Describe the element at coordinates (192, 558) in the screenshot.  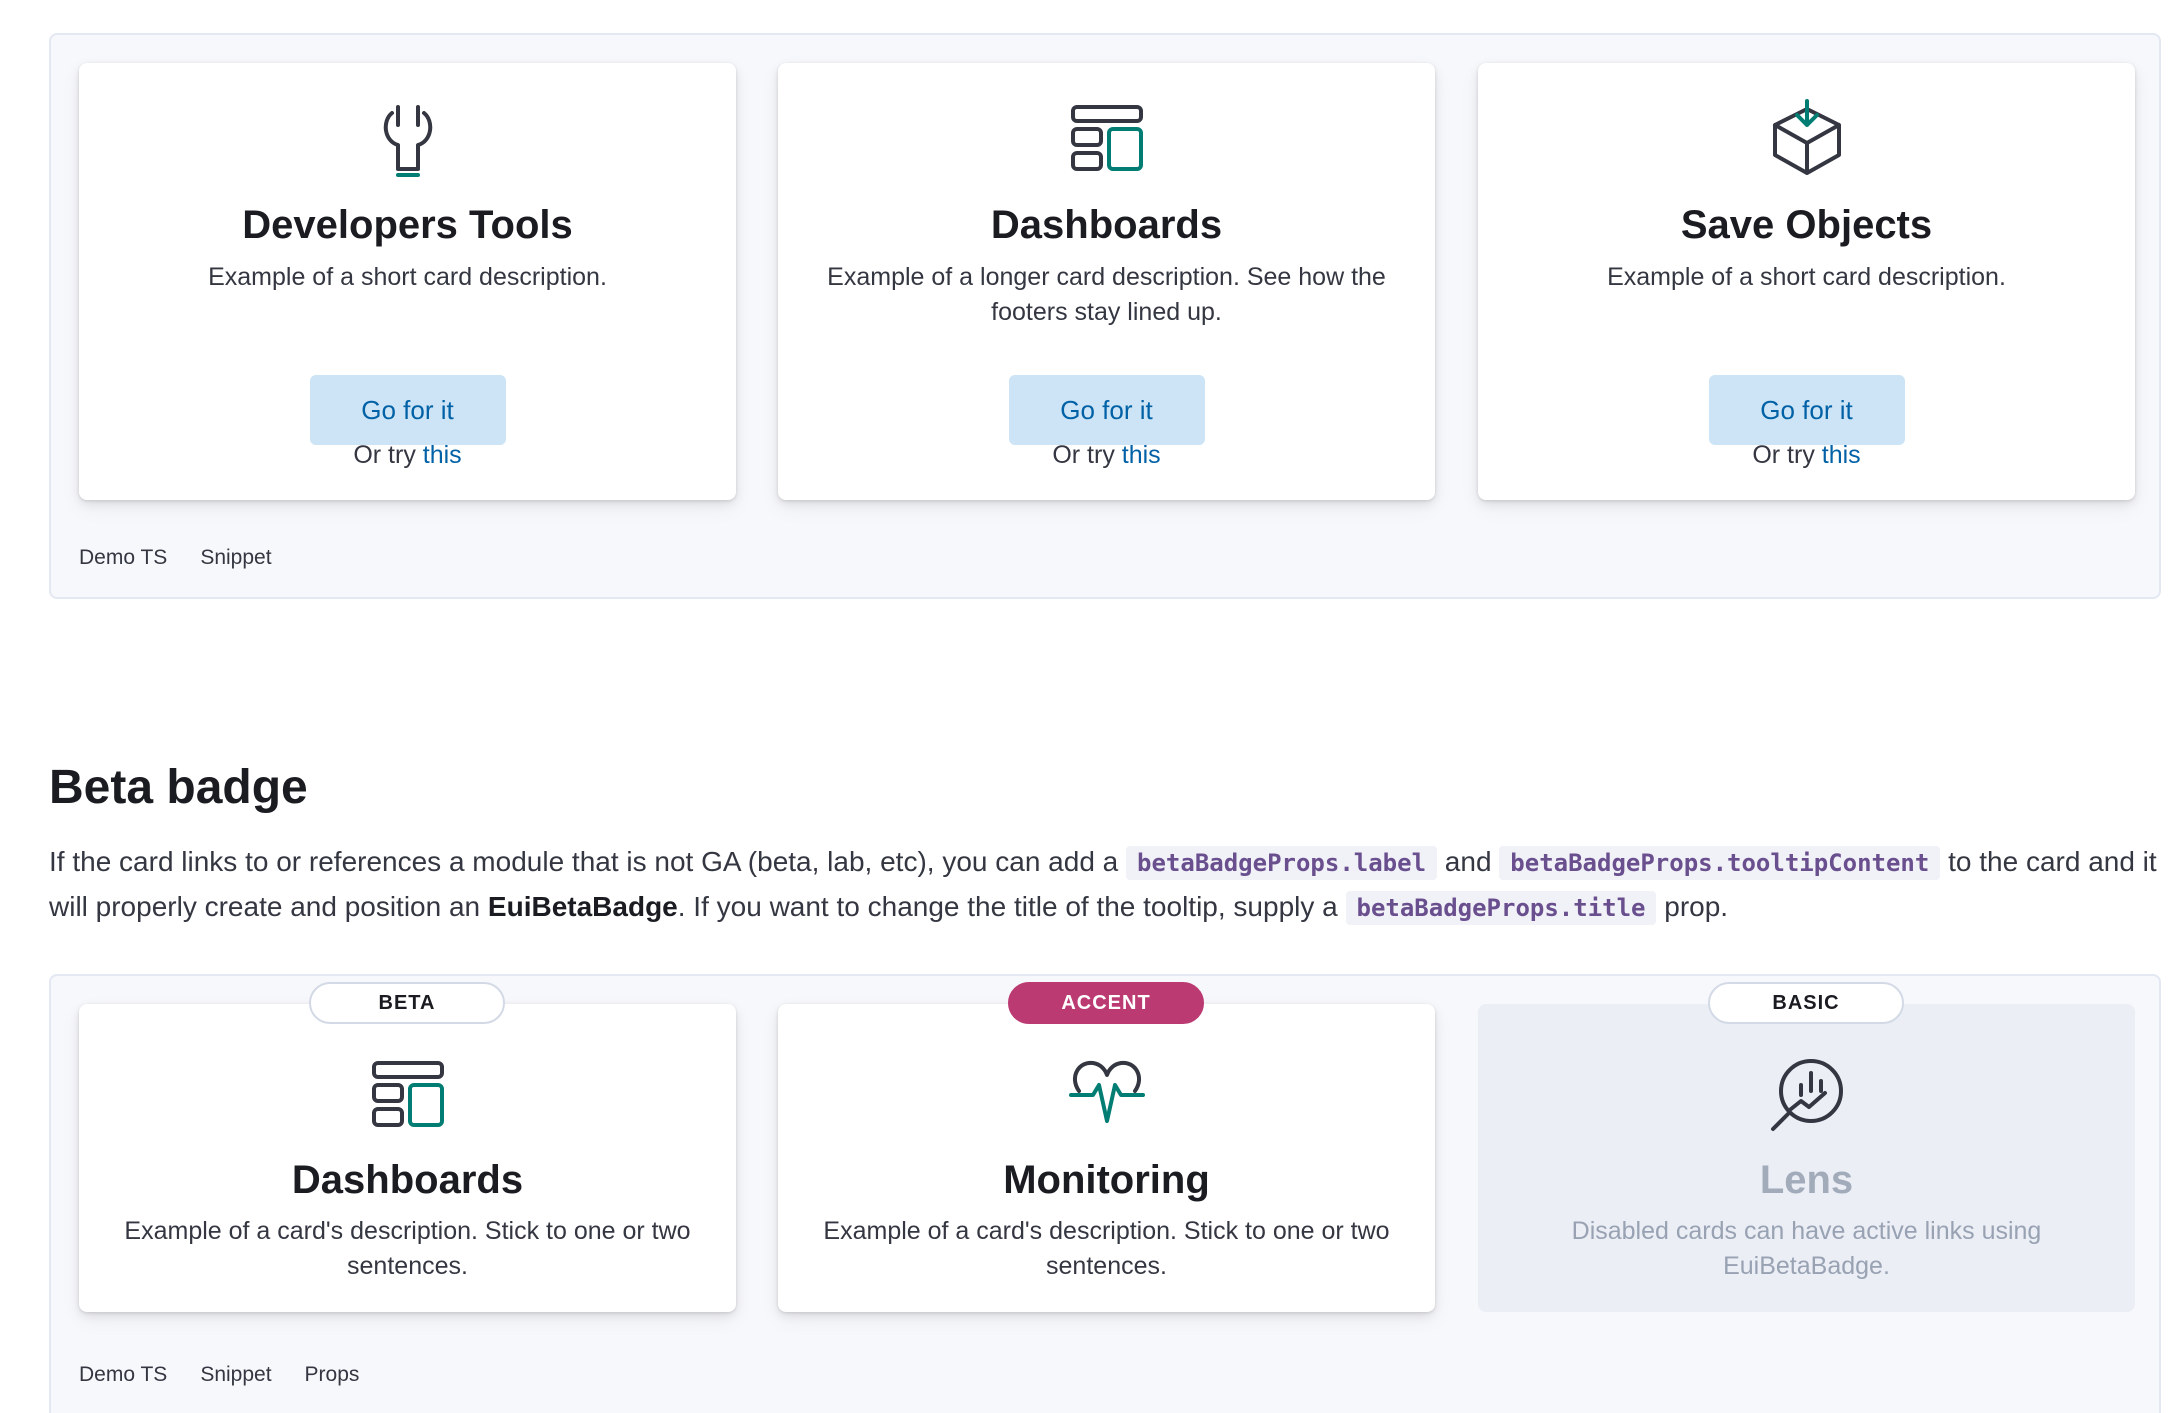
I see `demo-tabs: Demo TS Snippet` at that location.